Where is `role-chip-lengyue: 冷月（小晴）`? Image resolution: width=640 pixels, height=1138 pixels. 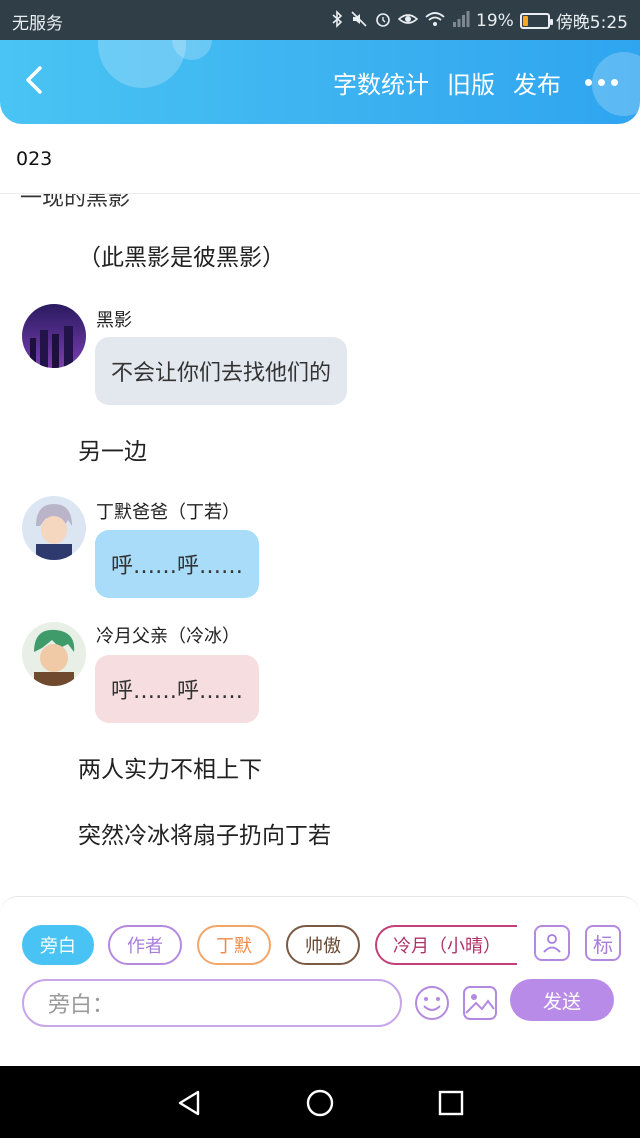
role-chip-lengyue: 冷月（小晴） is located at coordinates (446, 945).